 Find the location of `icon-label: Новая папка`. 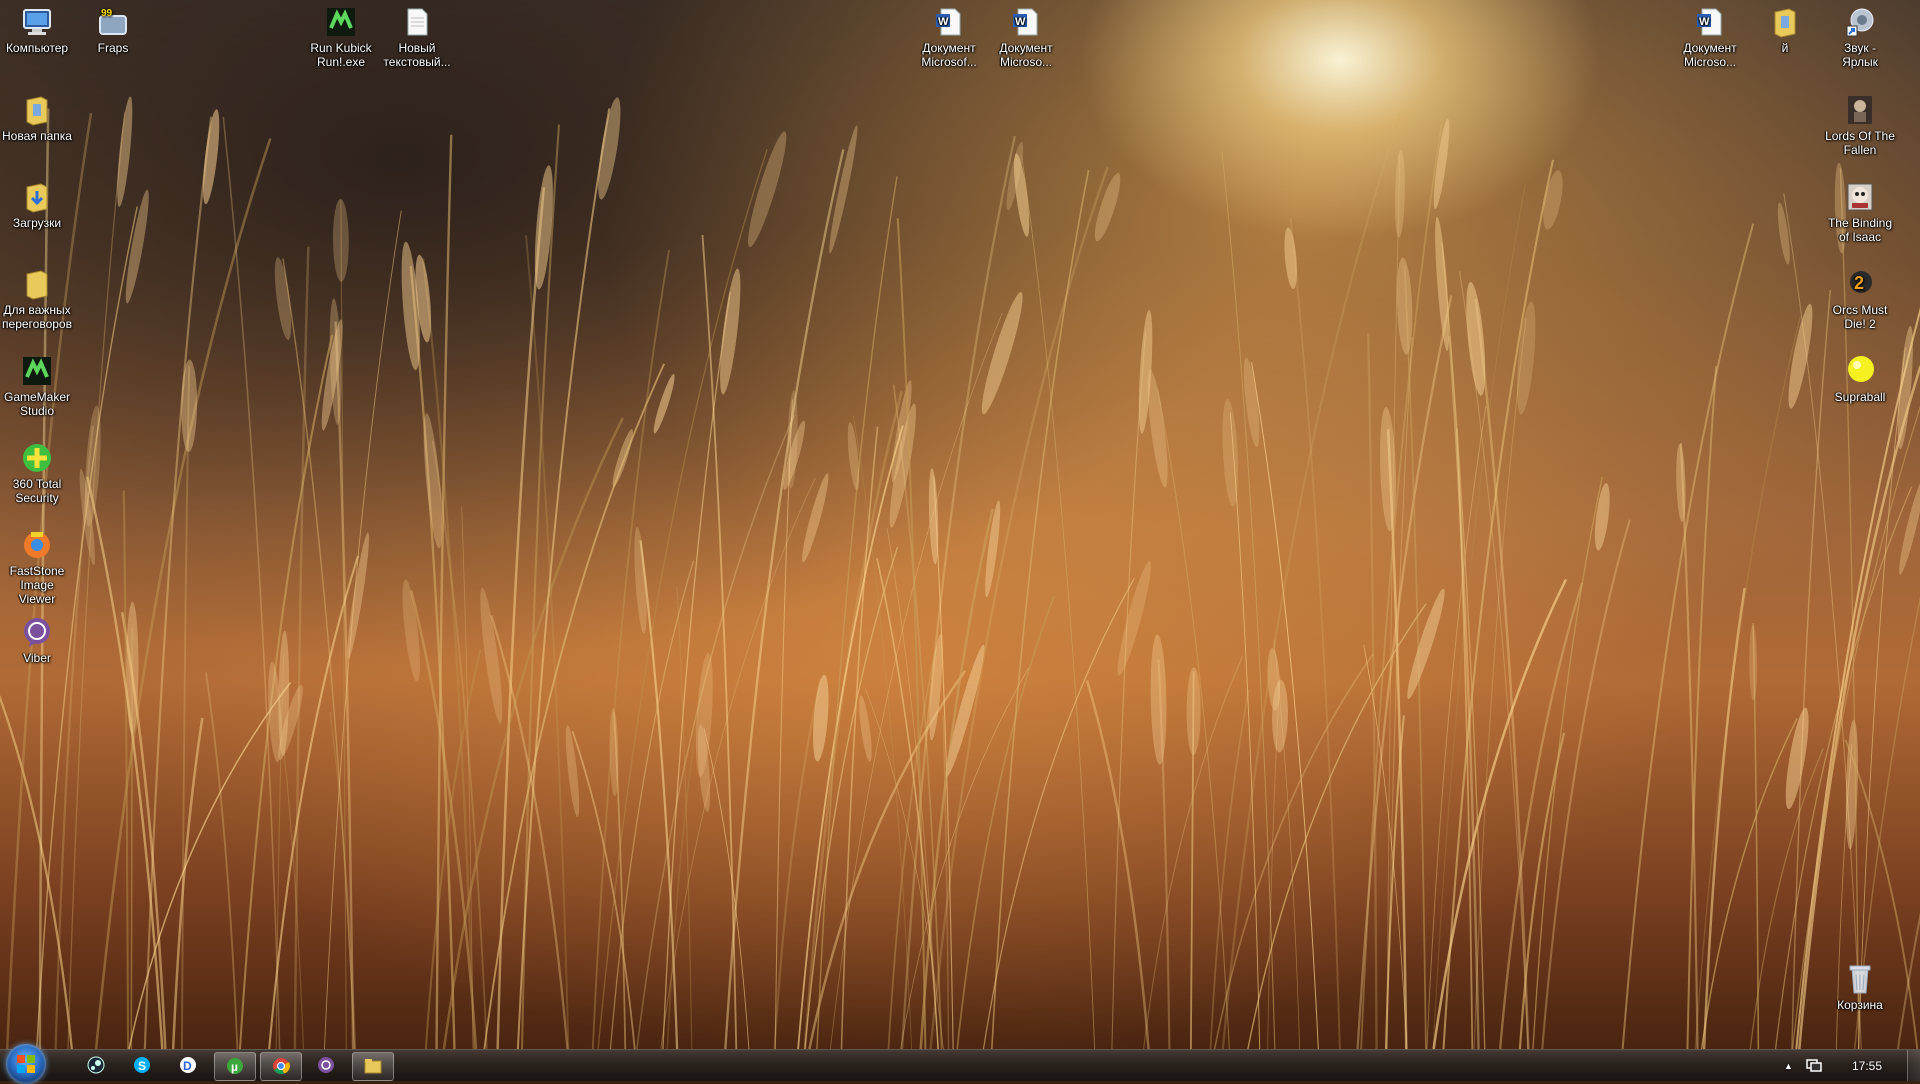

icon-label: Новая папка is located at coordinates (37, 136).